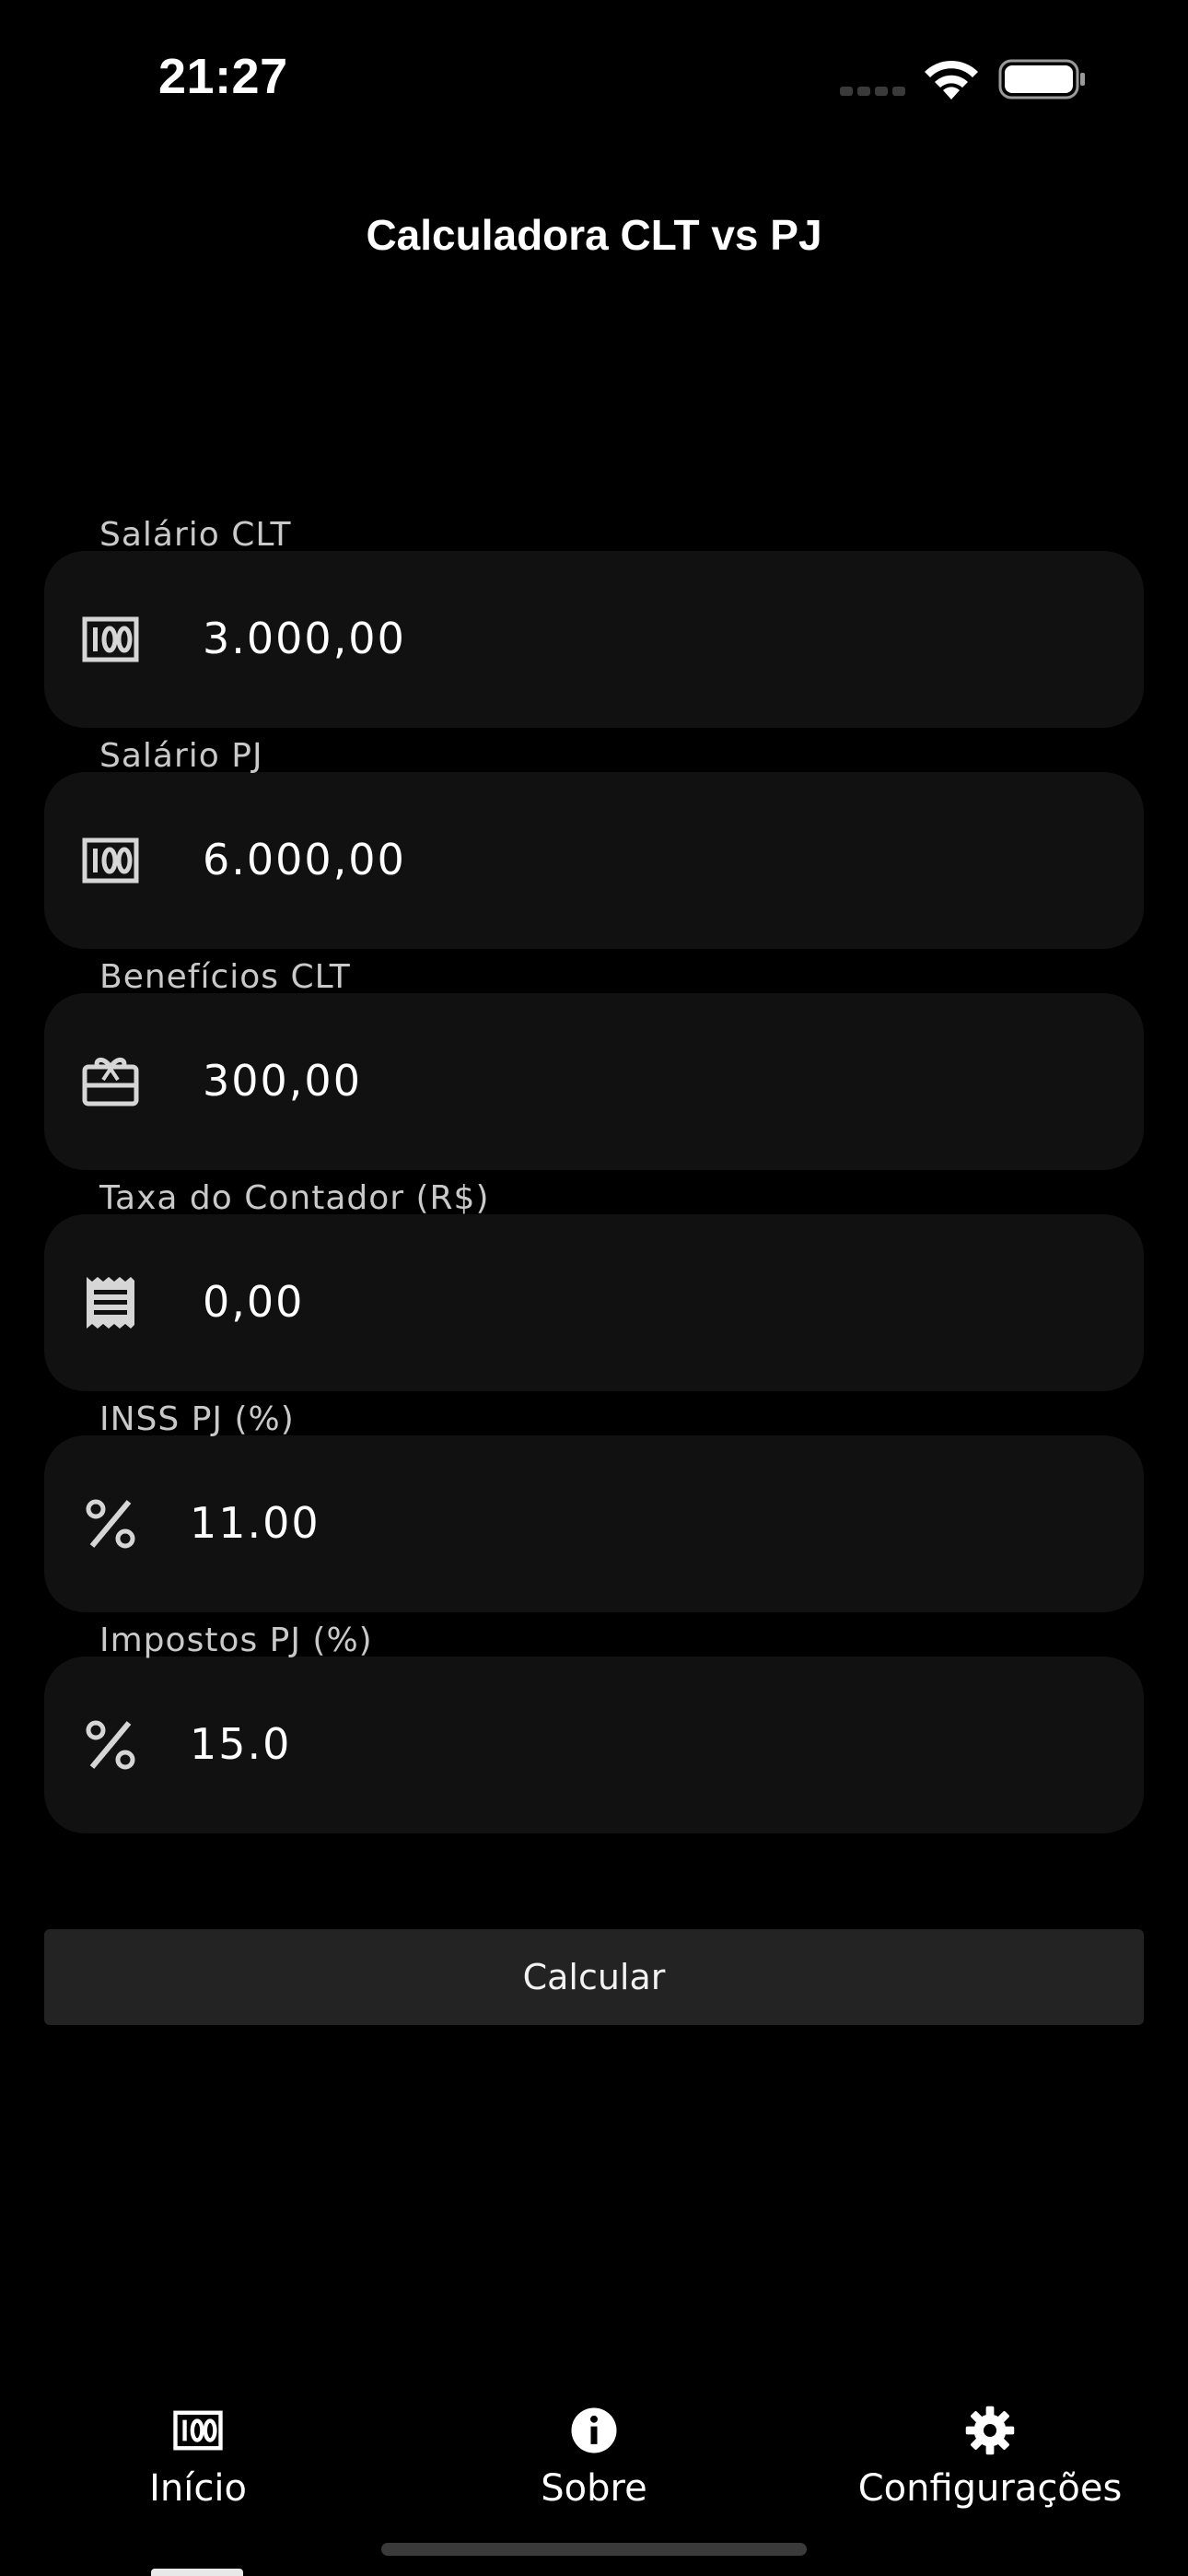 This screenshot has width=1188, height=2576. What do you see at coordinates (594, 1285) in the screenshot?
I see `taxa-contador-field: Taxa do Contador (R$) 0,00` at bounding box center [594, 1285].